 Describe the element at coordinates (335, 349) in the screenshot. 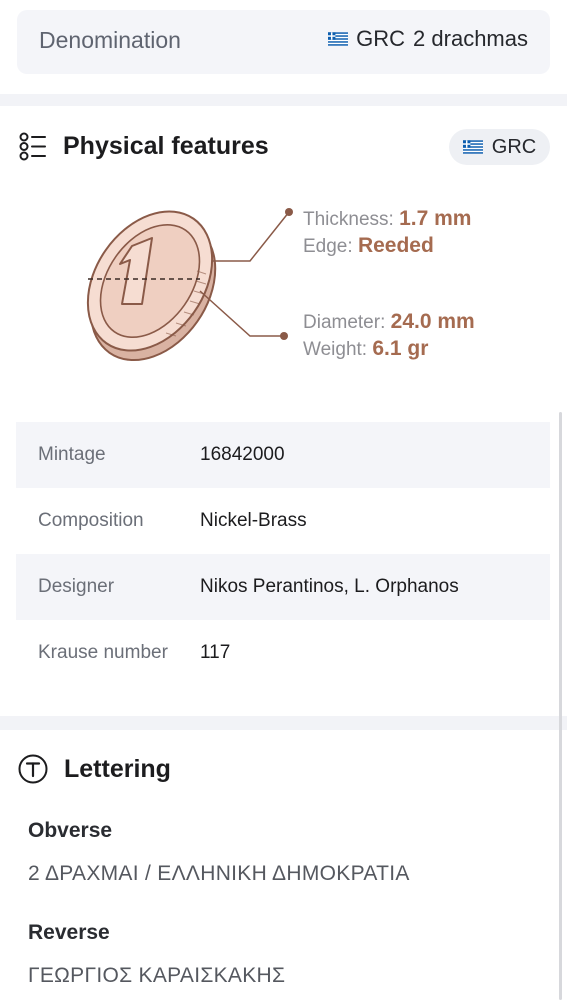

I see `weight-label: Weight:` at that location.